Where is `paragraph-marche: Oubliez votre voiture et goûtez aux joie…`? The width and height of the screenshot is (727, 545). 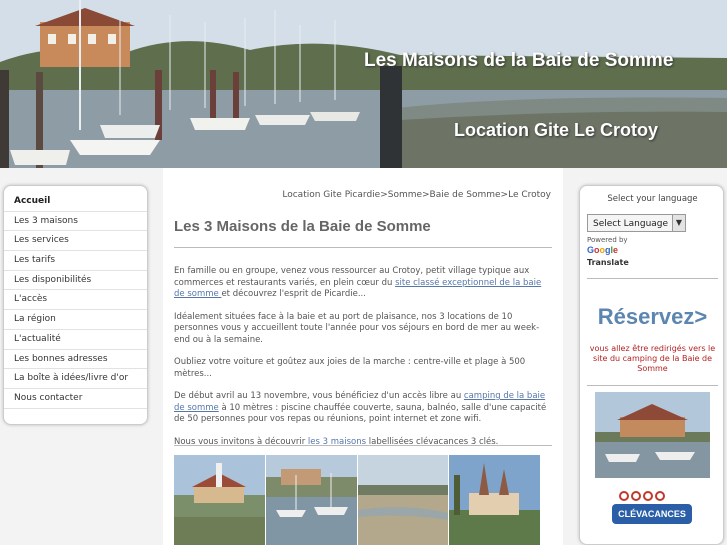
paragraph-marche: Oubliez votre voiture et goûtez aux joie… is located at coordinates (350, 368).